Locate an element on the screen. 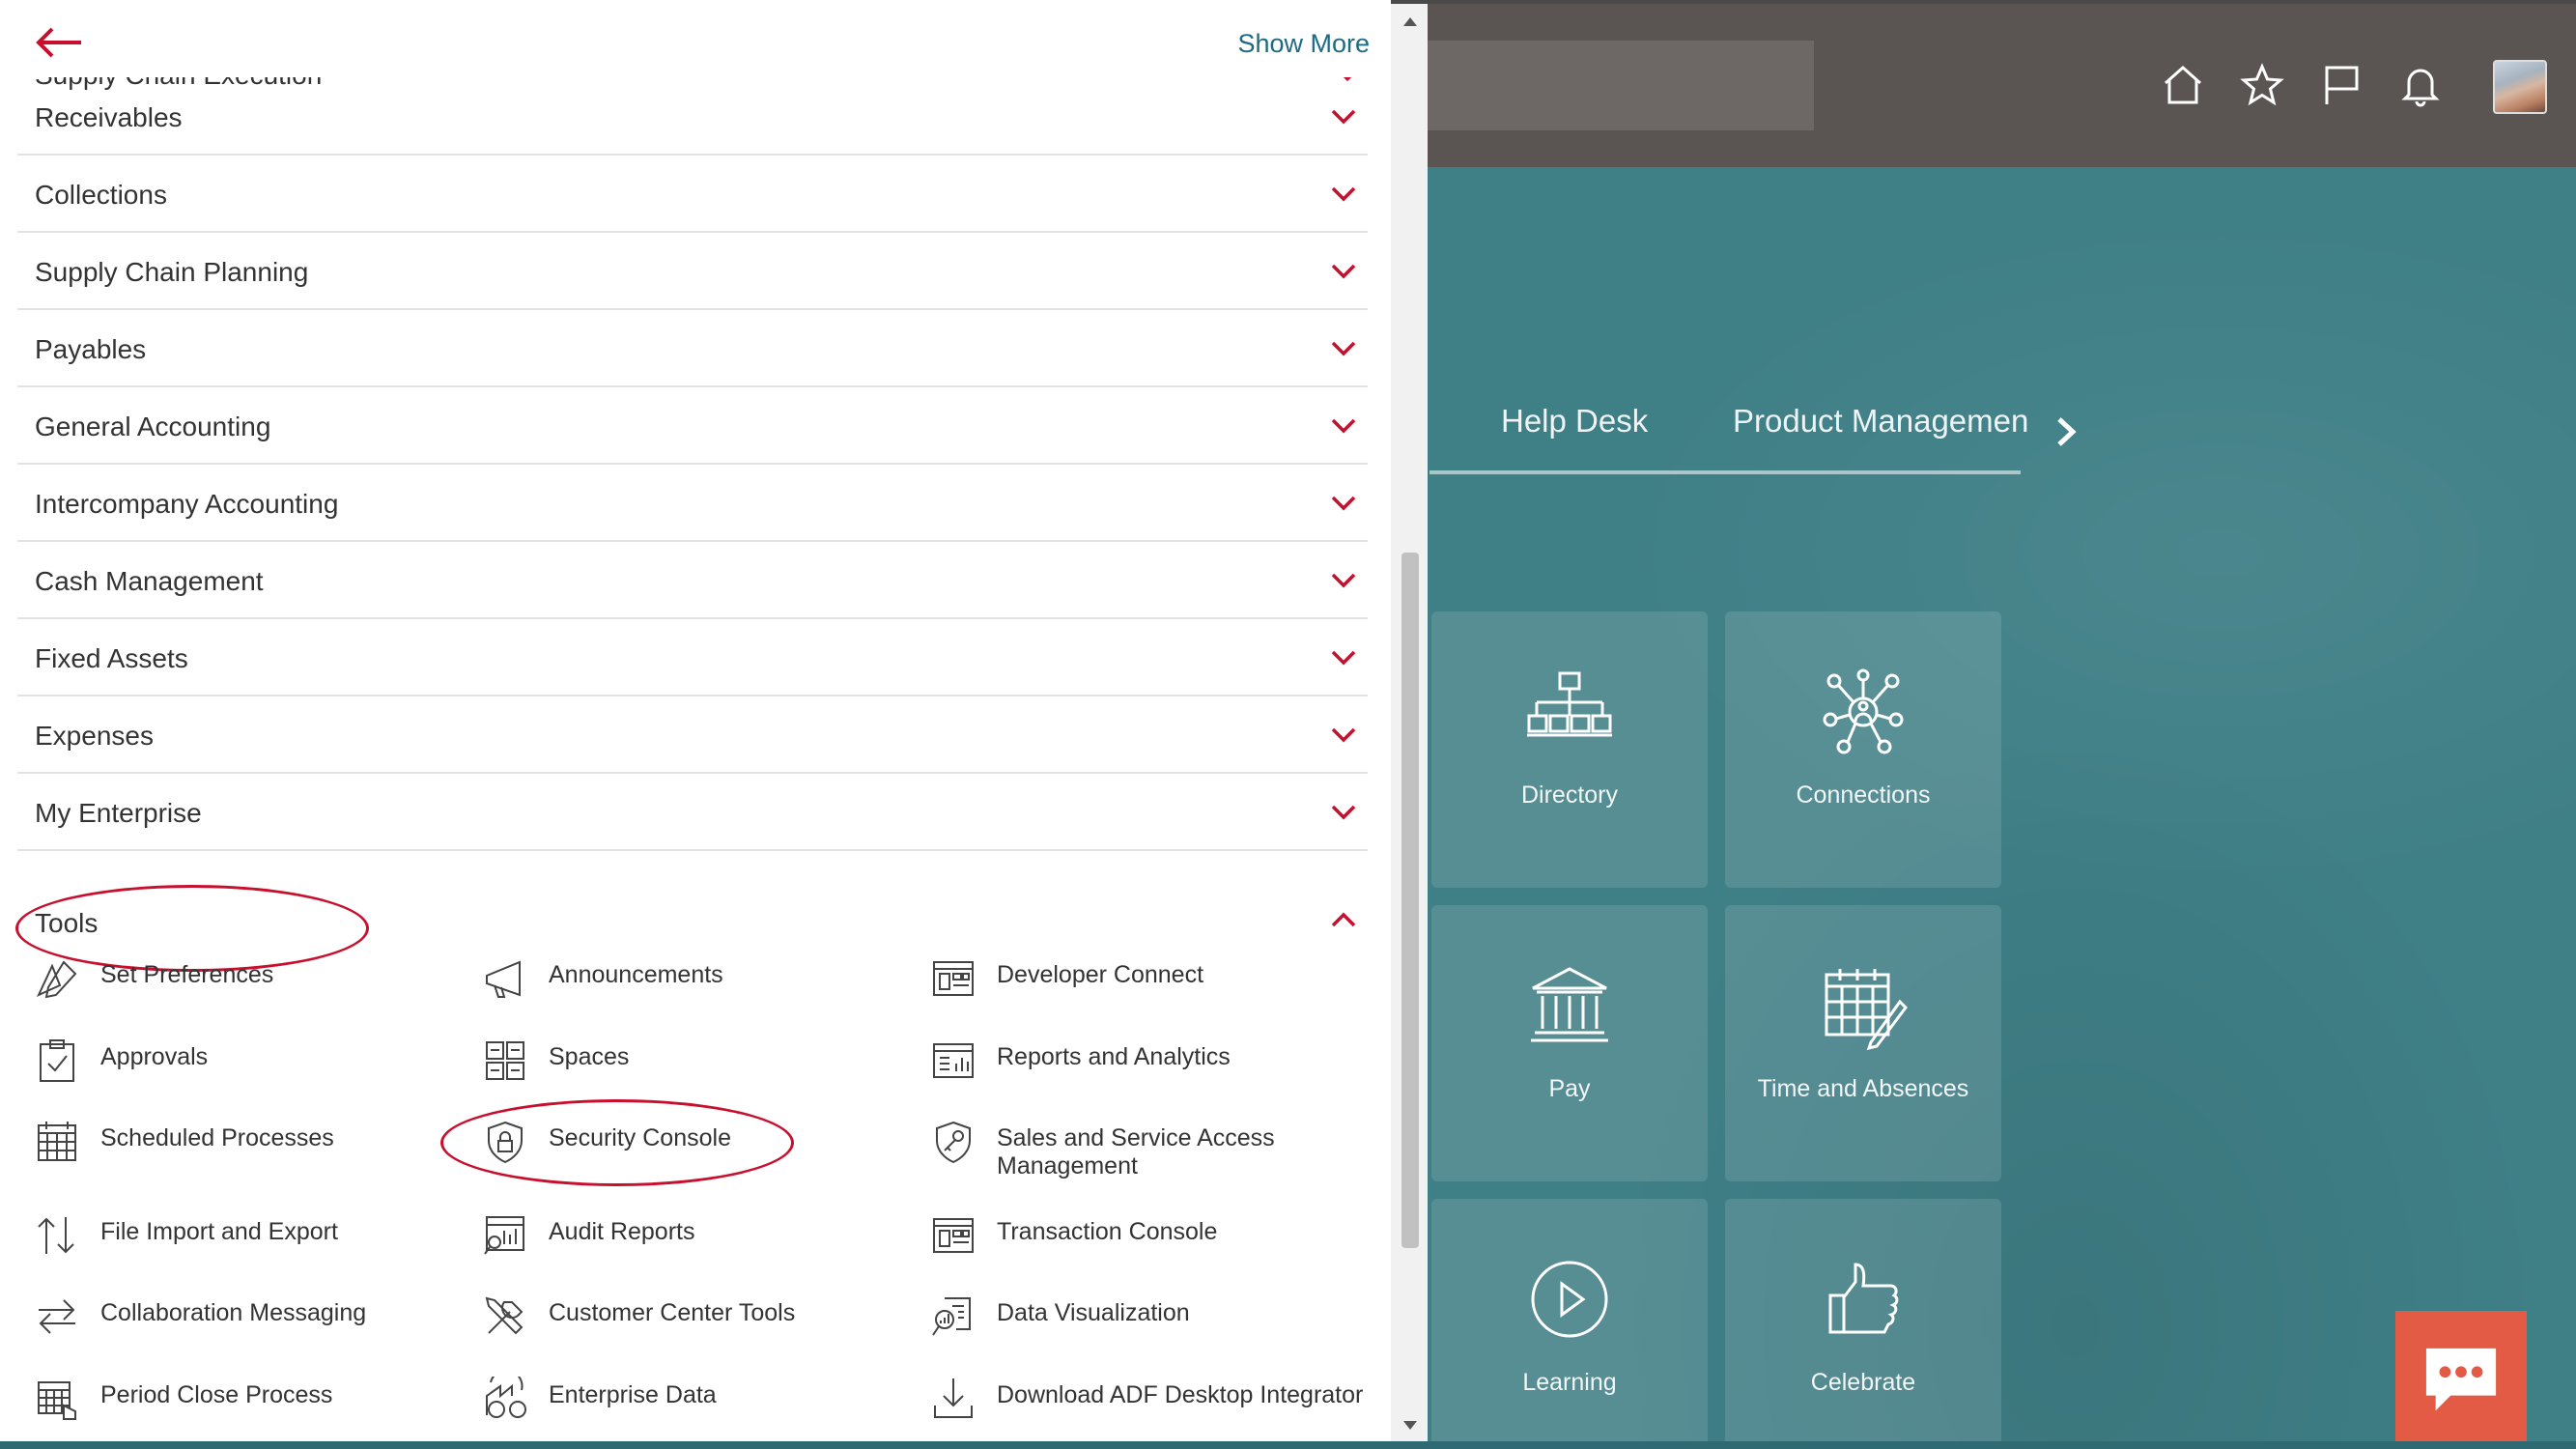  nav-group-collections: Collections is located at coordinates (692, 194).